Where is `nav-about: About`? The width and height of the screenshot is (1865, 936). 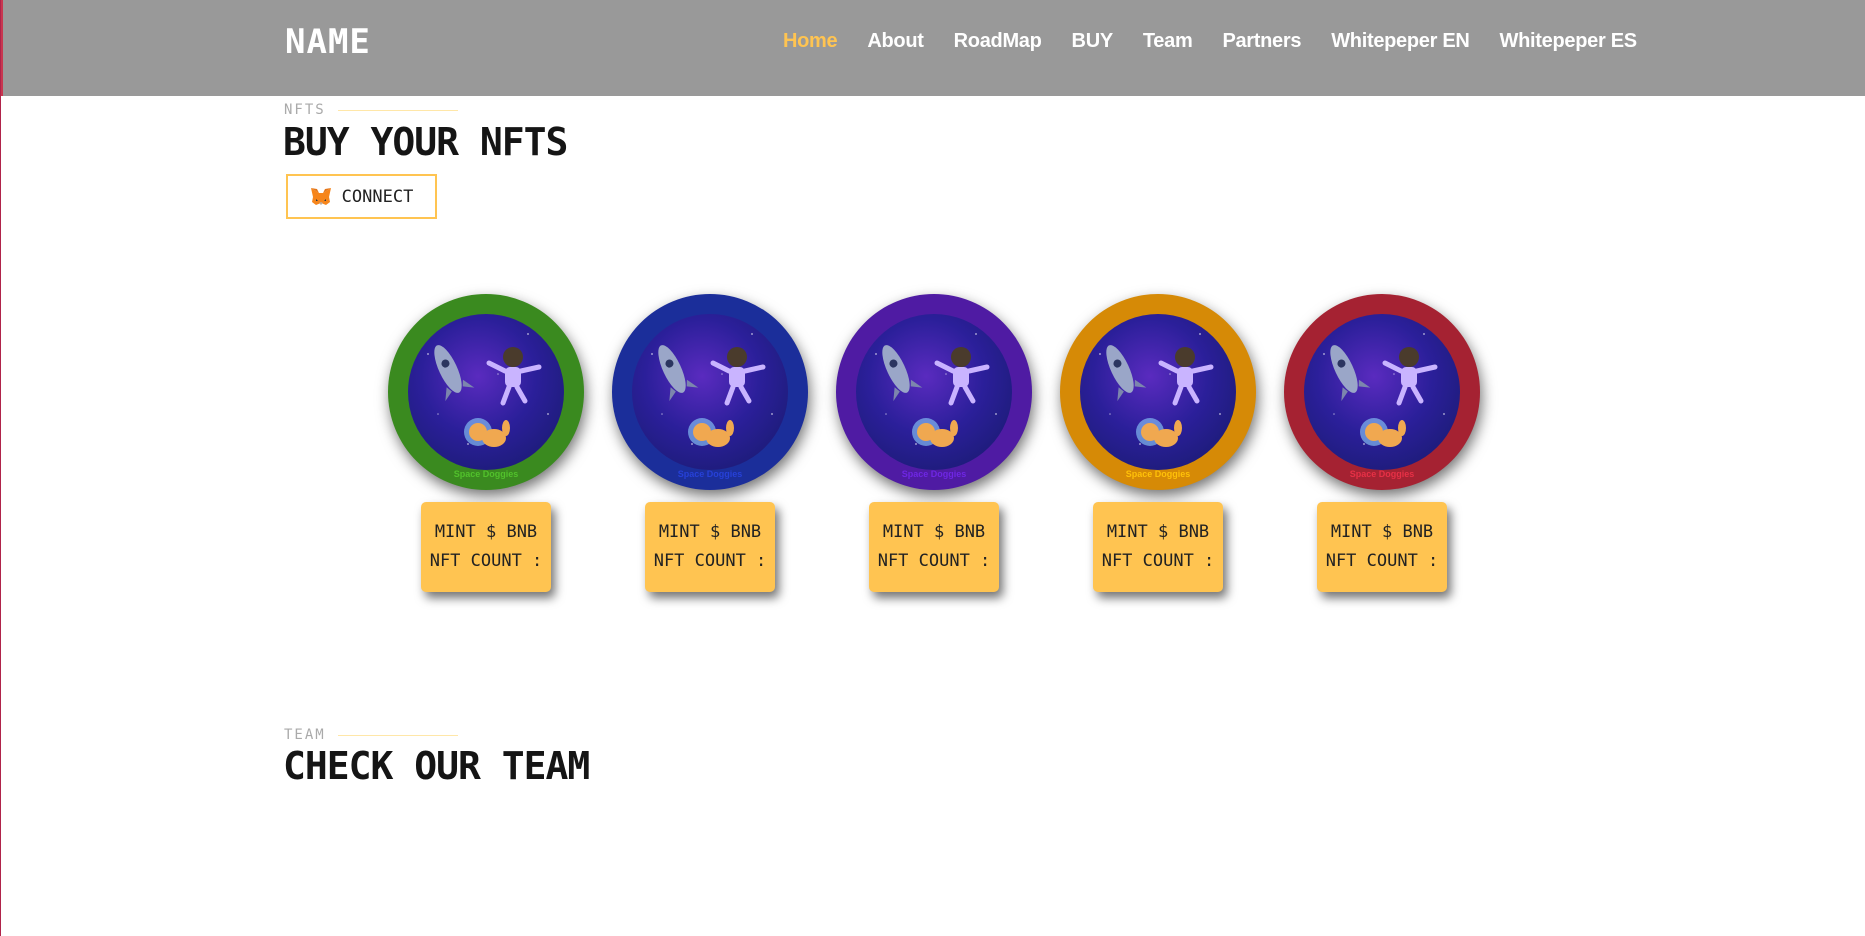 nav-about: About is located at coordinates (895, 41).